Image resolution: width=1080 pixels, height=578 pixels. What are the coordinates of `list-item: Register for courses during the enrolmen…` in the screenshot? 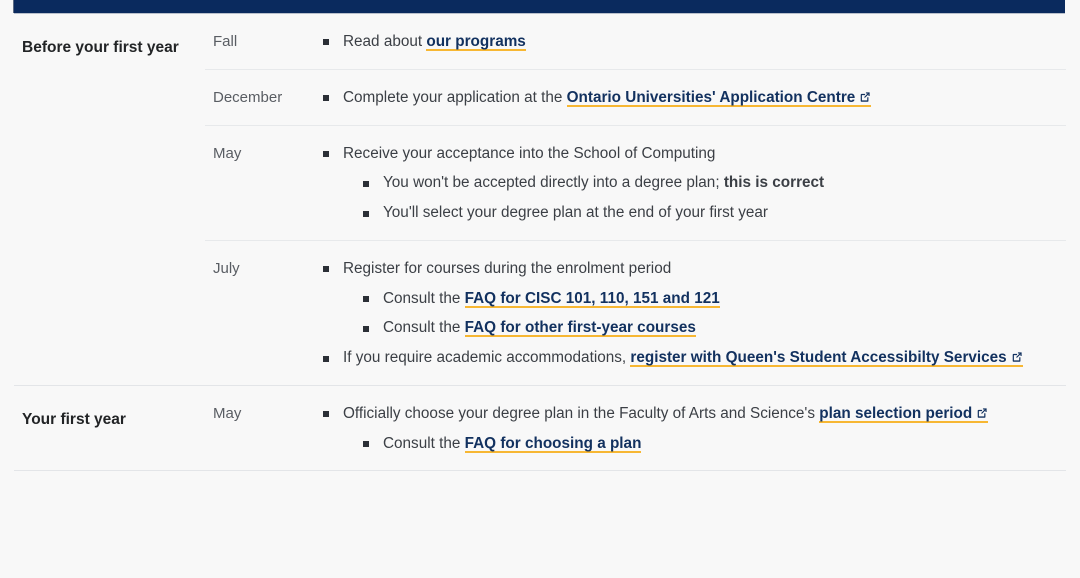 It's located at (681, 299).